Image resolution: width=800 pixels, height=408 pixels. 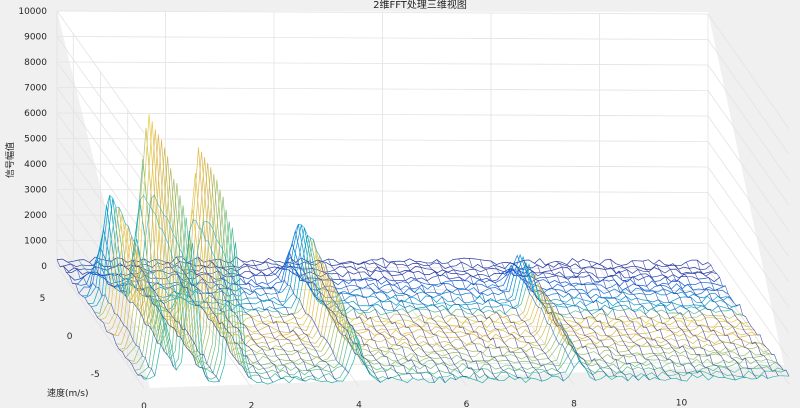 What do you see at coordinates (68, 393) in the screenshot?
I see `y-axis-label: 速度(m/s)` at bounding box center [68, 393].